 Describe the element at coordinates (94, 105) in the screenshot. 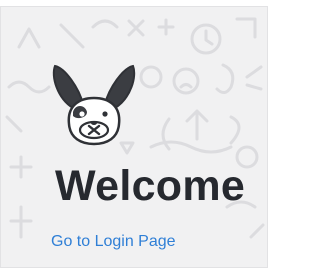

I see `bunny-mascot-icon` at that location.